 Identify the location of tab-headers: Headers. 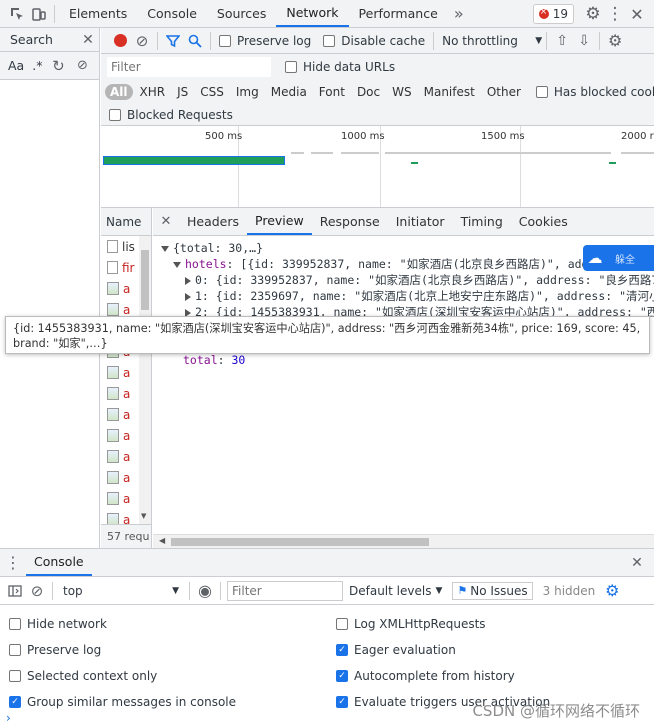
(213, 221).